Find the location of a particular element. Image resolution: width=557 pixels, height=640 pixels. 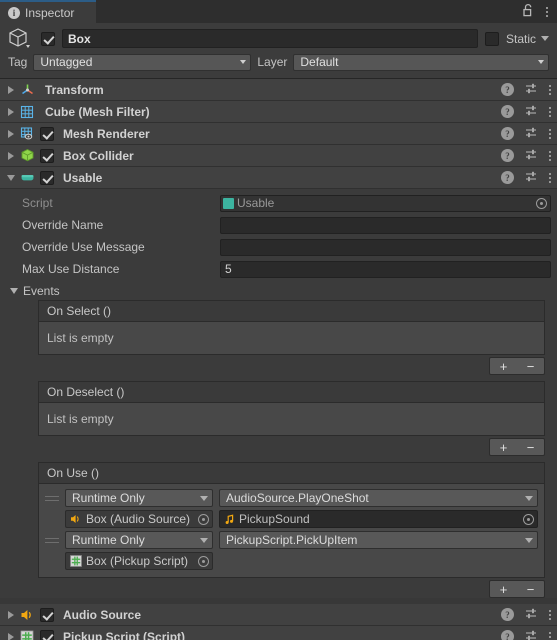

foldout-audio-source is located at coordinates (11, 614).